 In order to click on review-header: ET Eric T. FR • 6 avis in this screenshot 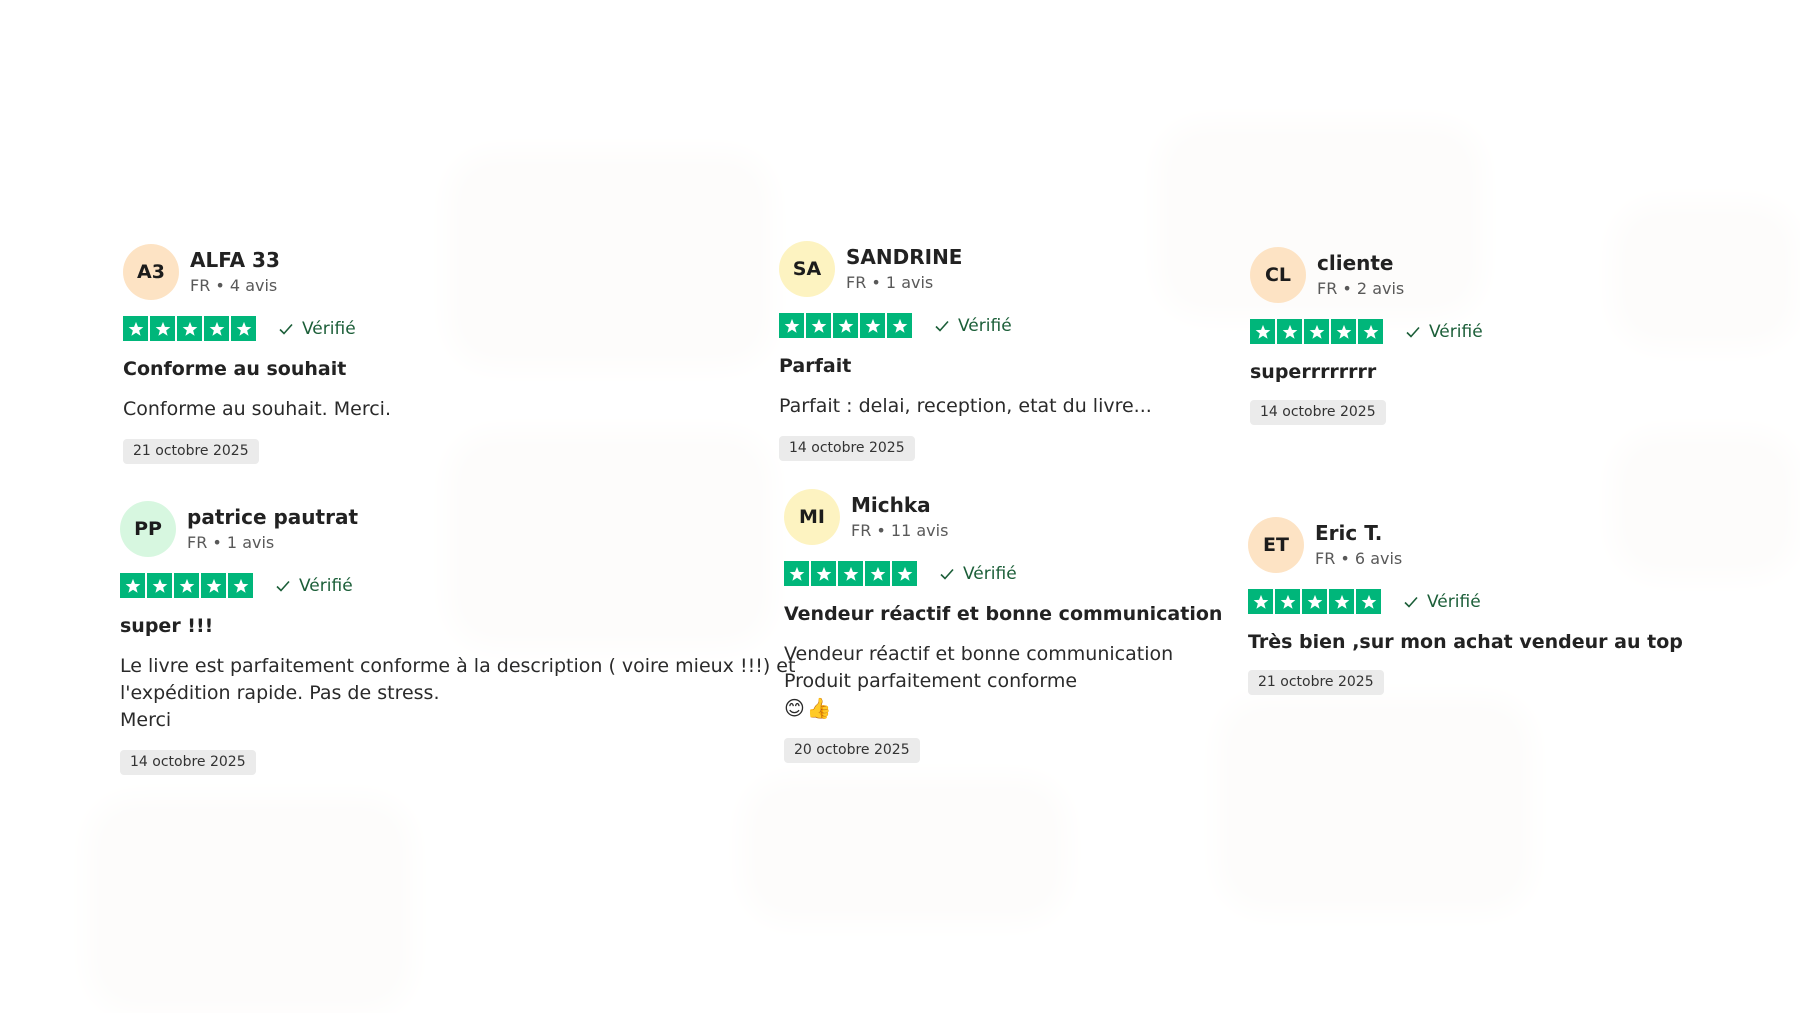, I will do `click(1465, 545)`.